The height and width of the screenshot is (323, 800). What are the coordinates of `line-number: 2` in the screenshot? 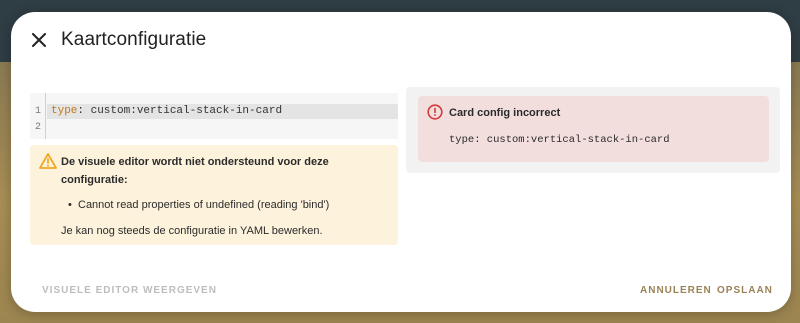 It's located at (38, 127).